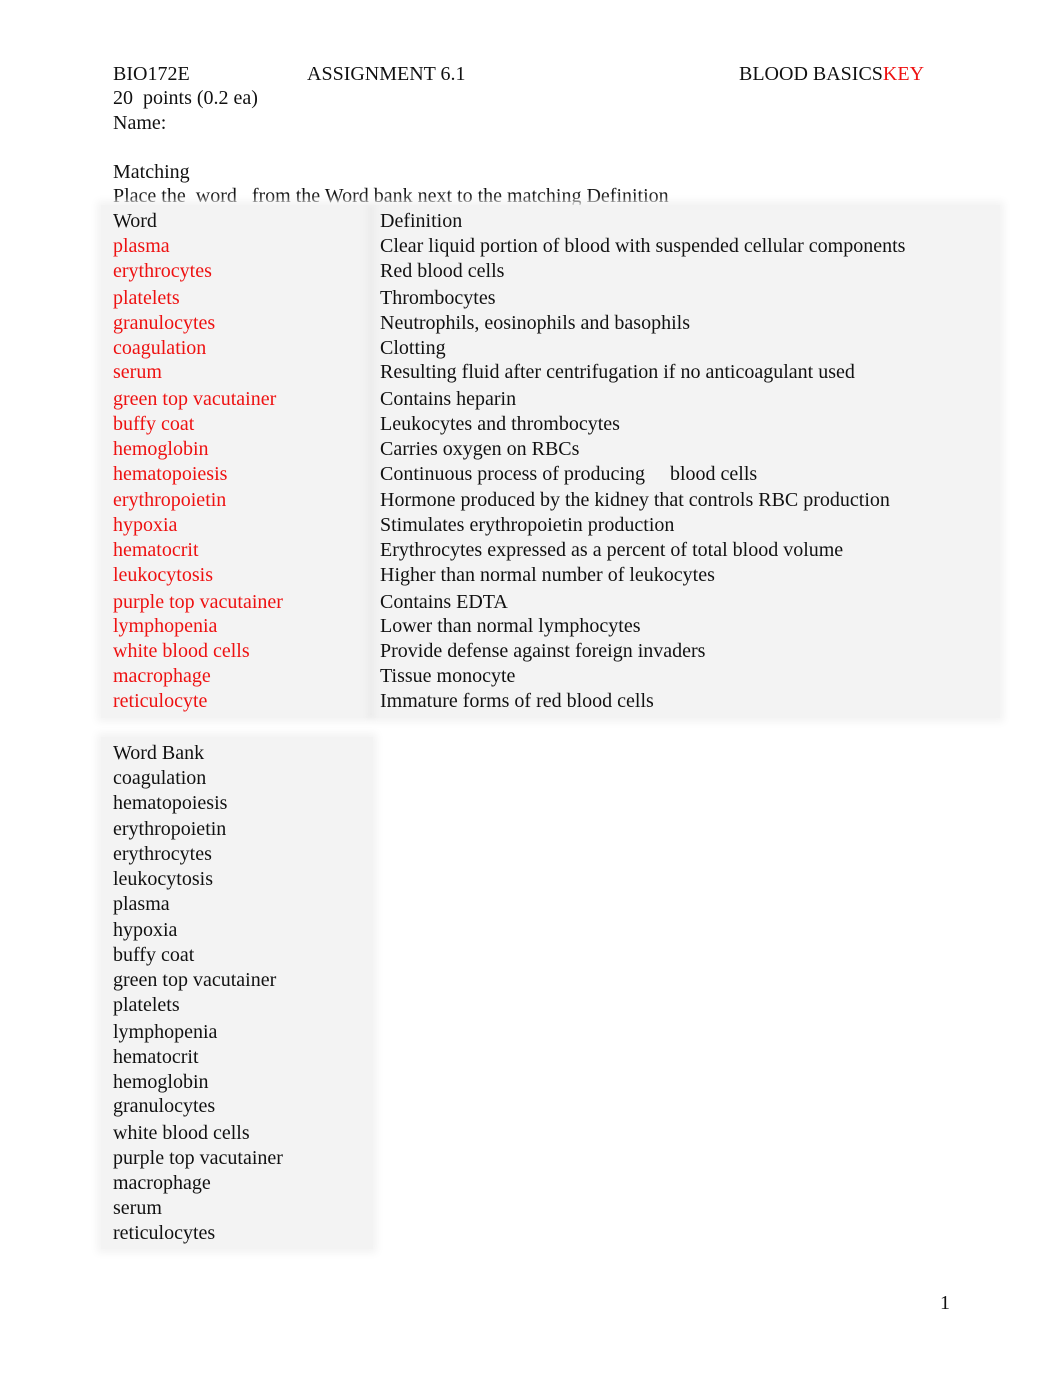  Describe the element at coordinates (811, 74) in the screenshot. I see `title-text: BLOOD BASICS` at that location.